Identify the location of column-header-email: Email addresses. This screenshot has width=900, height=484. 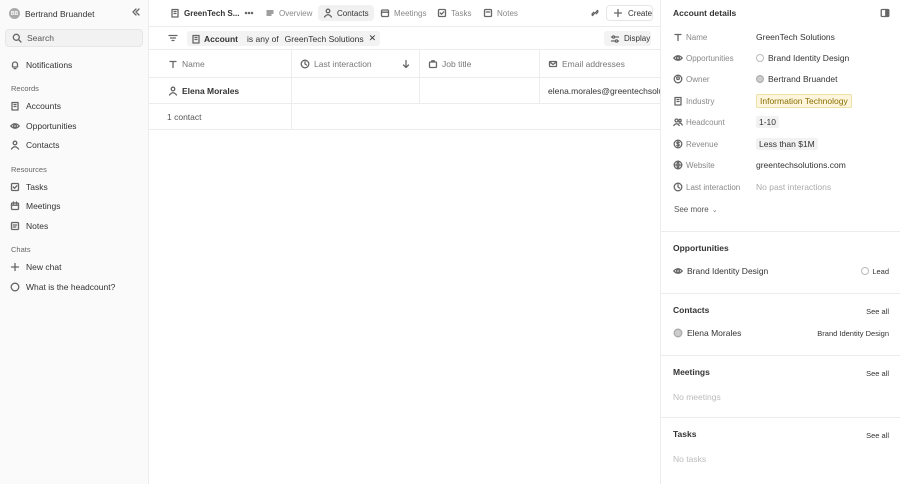
(600, 64).